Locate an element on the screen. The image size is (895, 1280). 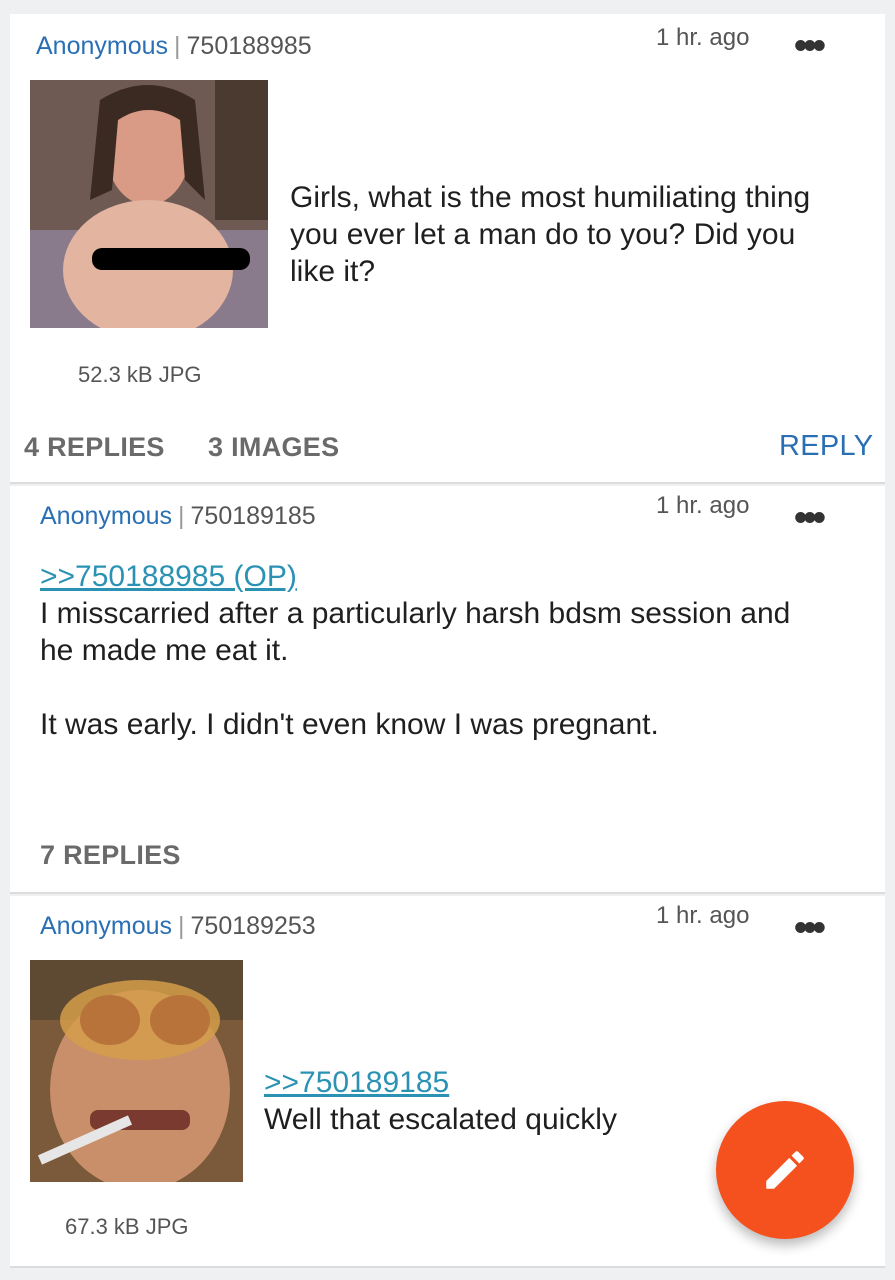
compose-fab-button is located at coordinates (785, 1170).